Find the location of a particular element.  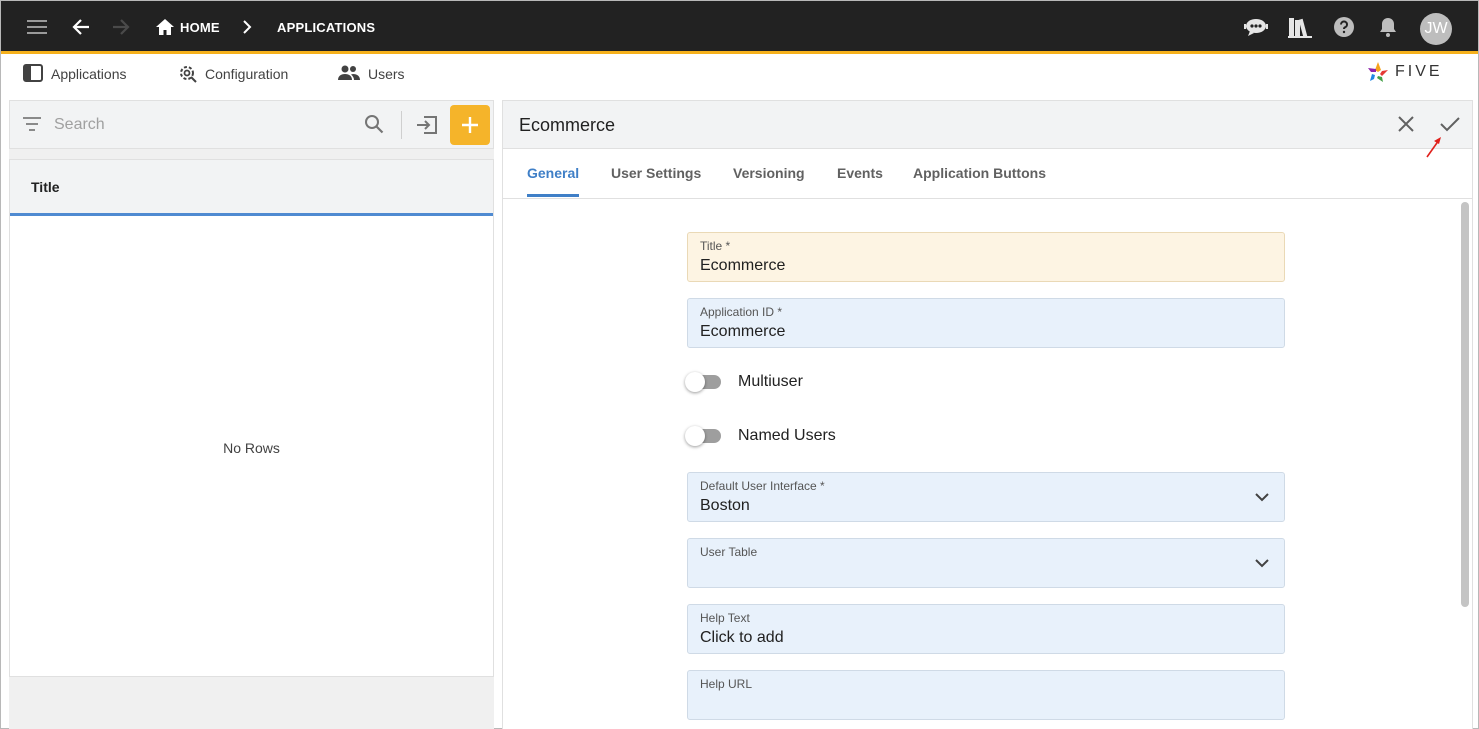

tab-general: General is located at coordinates (553, 173).